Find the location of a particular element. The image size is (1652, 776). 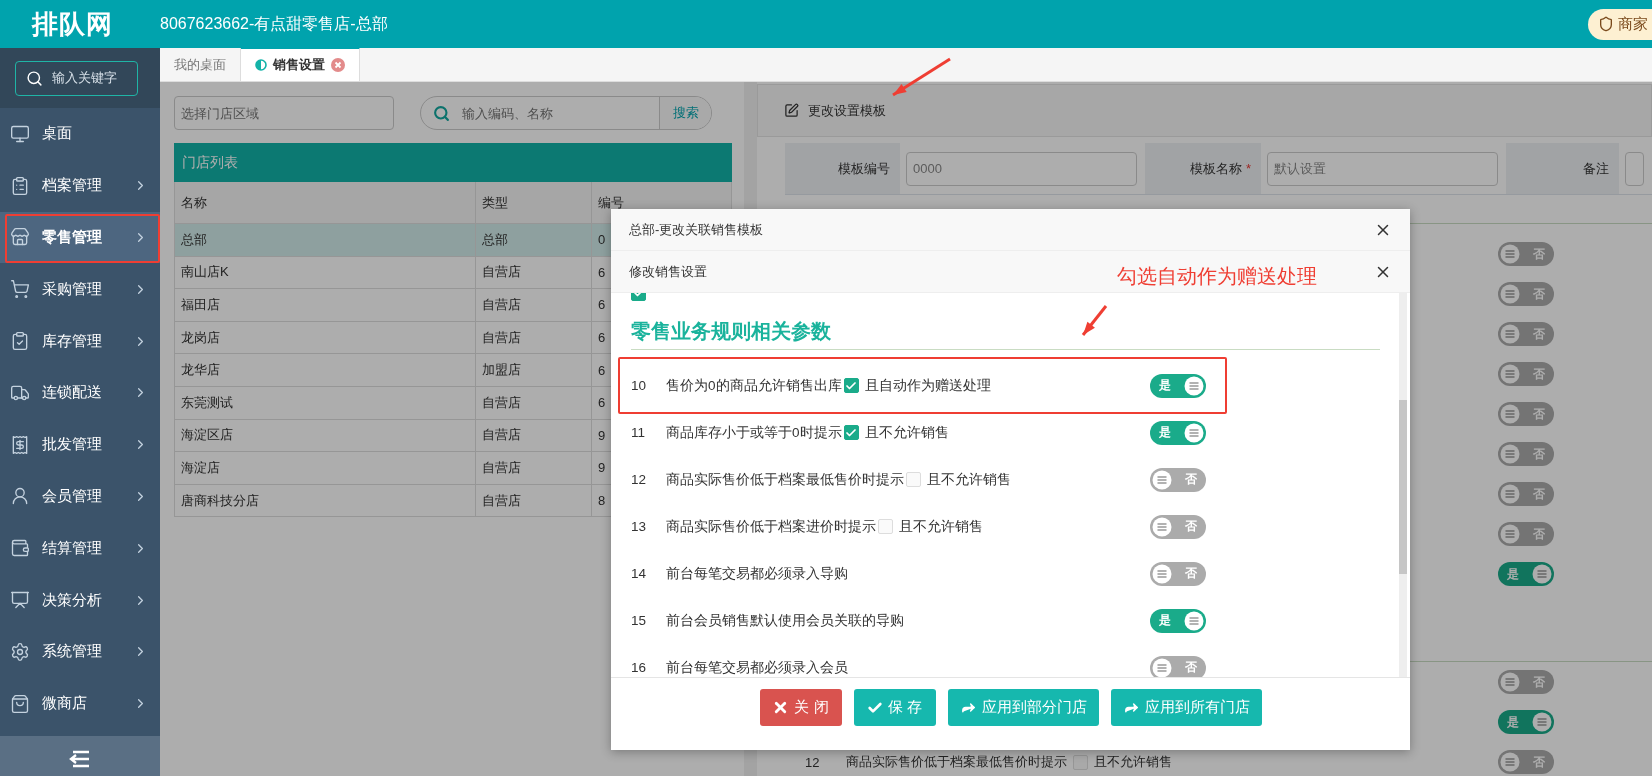

half-circle-icon is located at coordinates (261, 65).